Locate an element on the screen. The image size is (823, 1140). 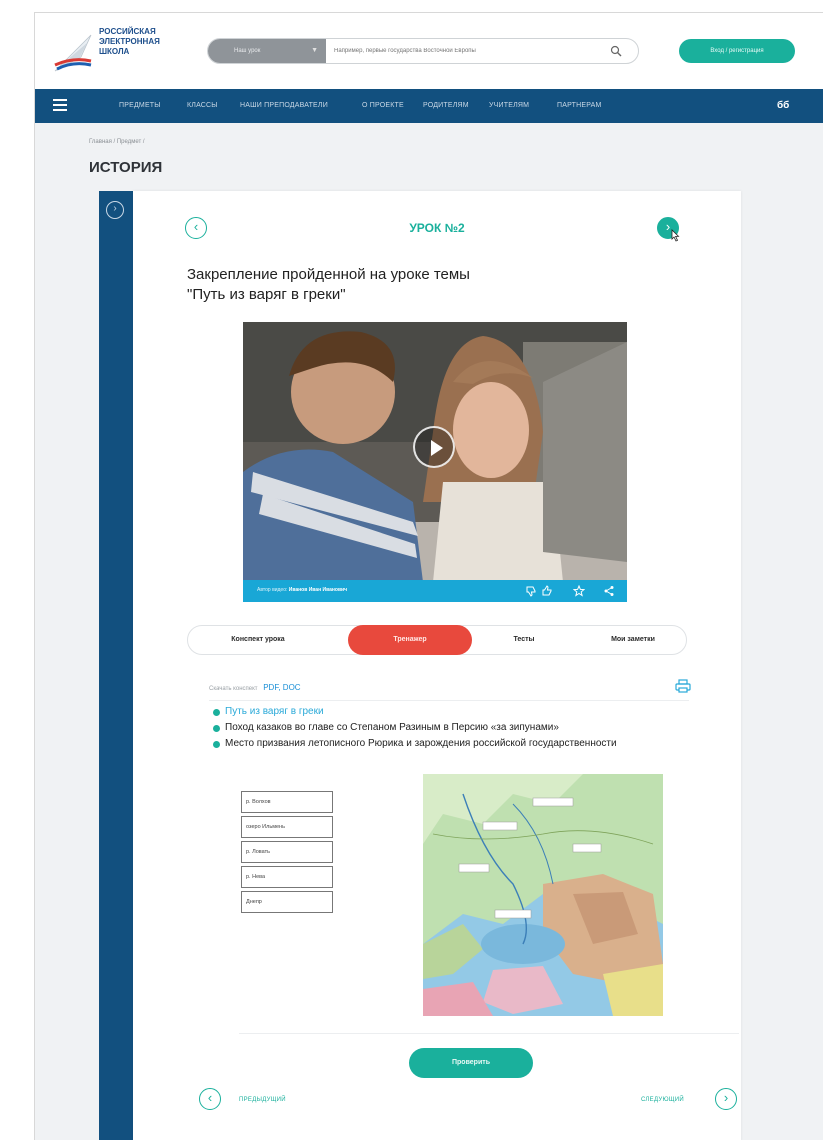
nav-item-classes: КЛАССЫ is located at coordinates (202, 106).